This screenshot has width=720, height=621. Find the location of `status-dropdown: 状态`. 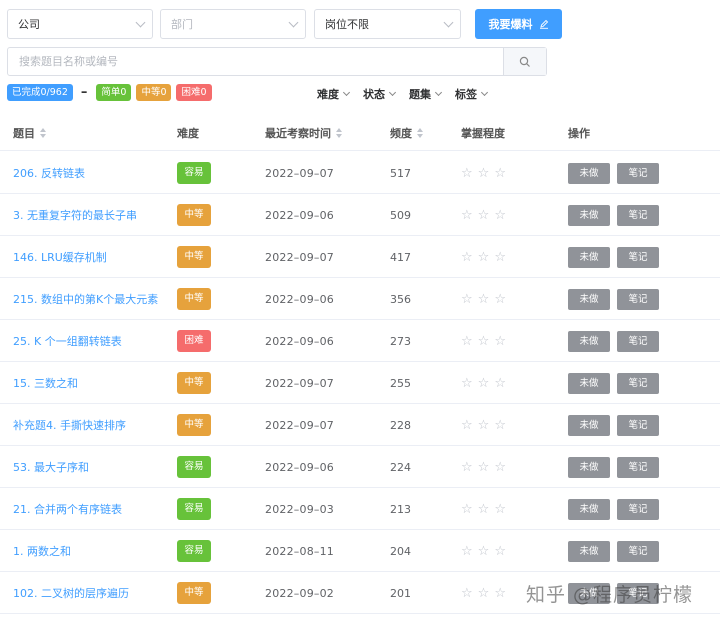

status-dropdown: 状态 is located at coordinates (380, 94).